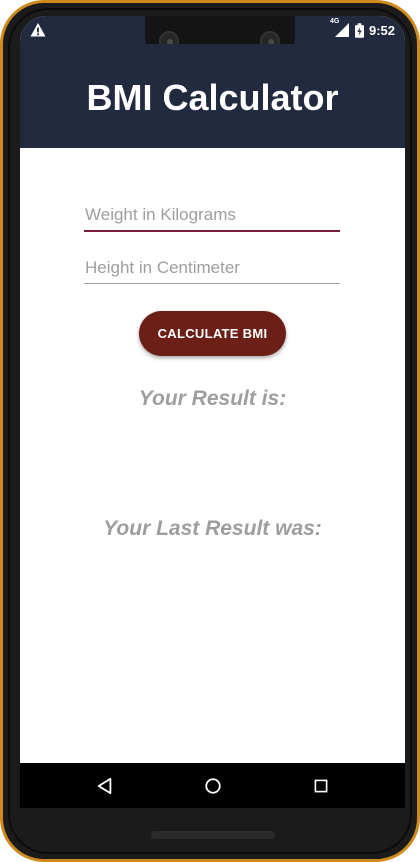 The height and width of the screenshot is (862, 420). What do you see at coordinates (321, 786) in the screenshot?
I see `recents-square-icon` at bounding box center [321, 786].